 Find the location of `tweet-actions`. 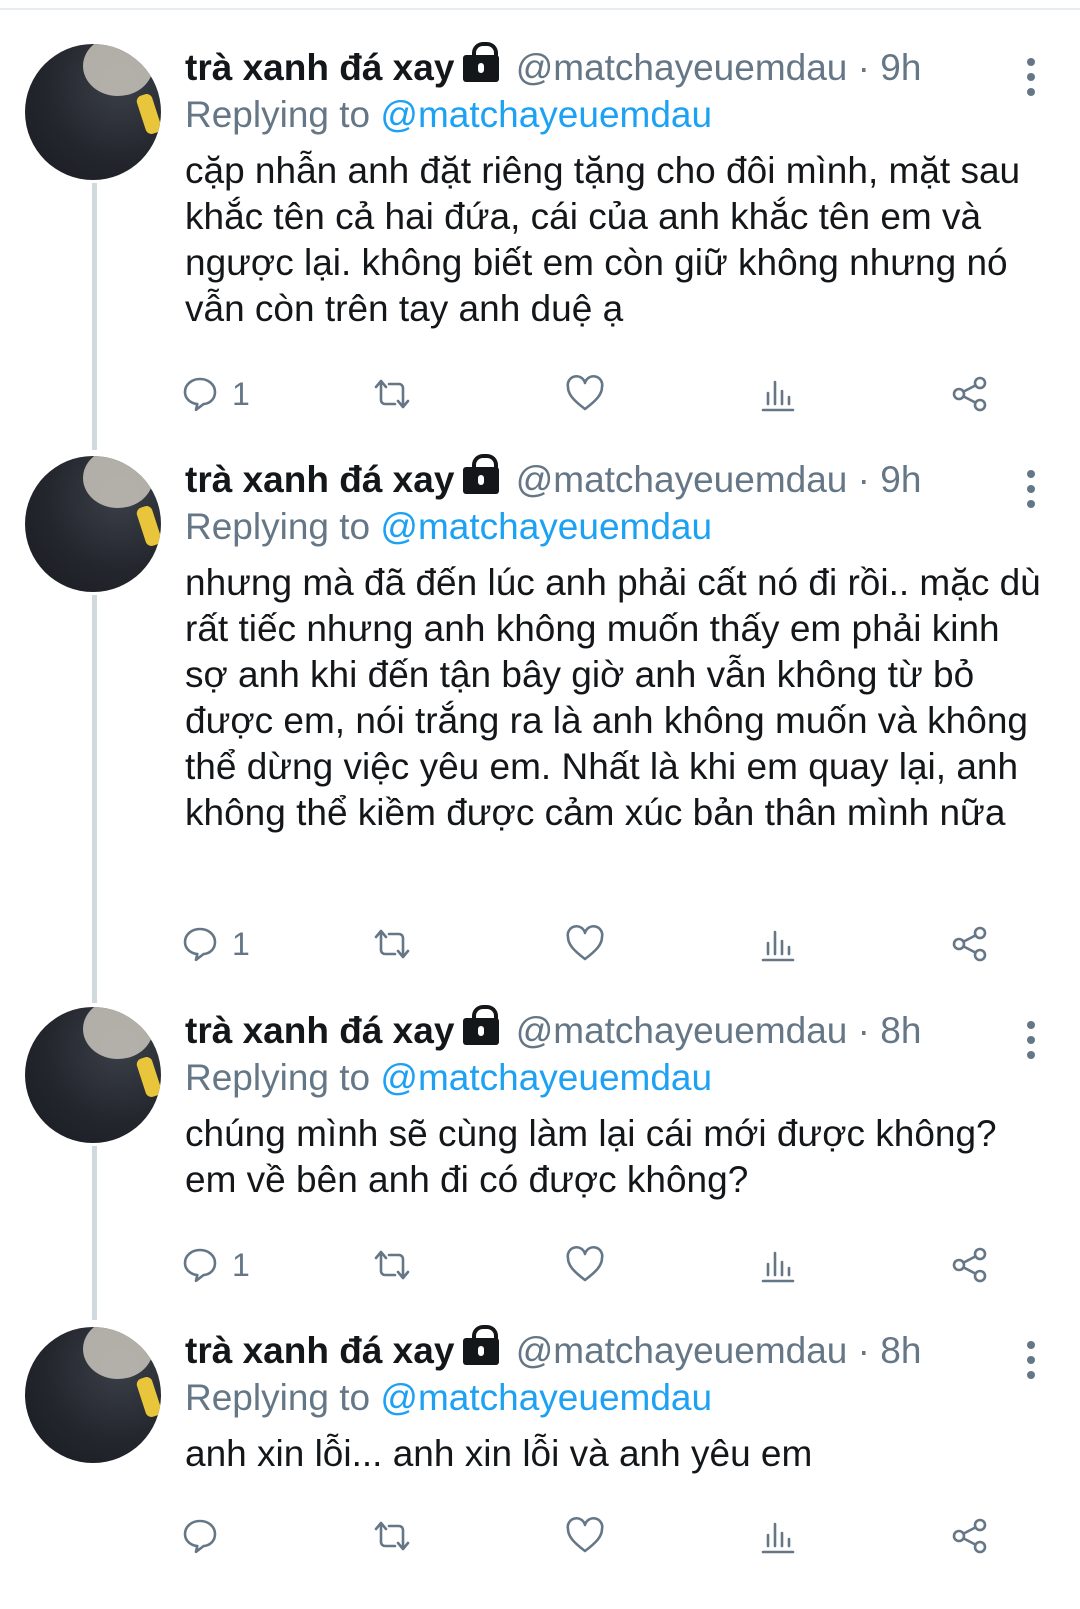

tweet-actions is located at coordinates (605, 1536).